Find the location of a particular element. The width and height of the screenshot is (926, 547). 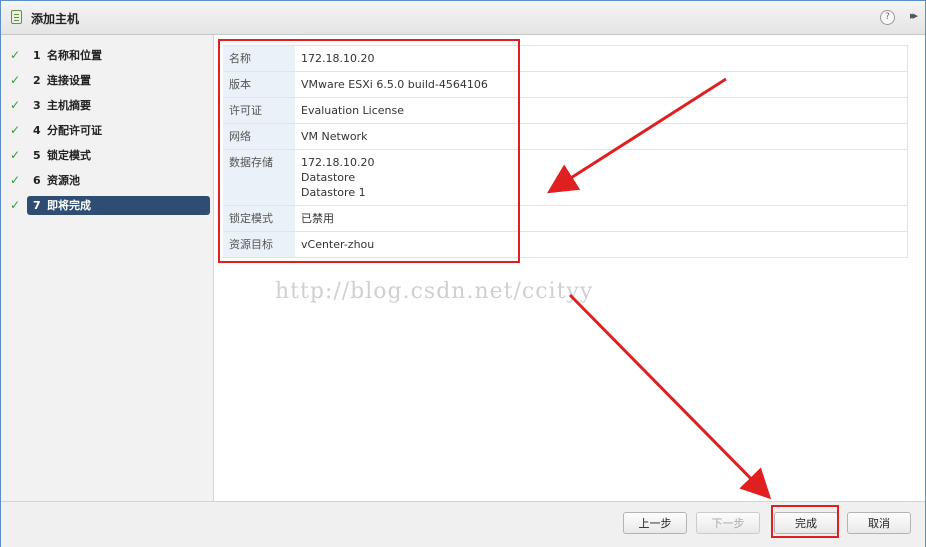

expand-icon: ▸▸ is located at coordinates (914, 15).